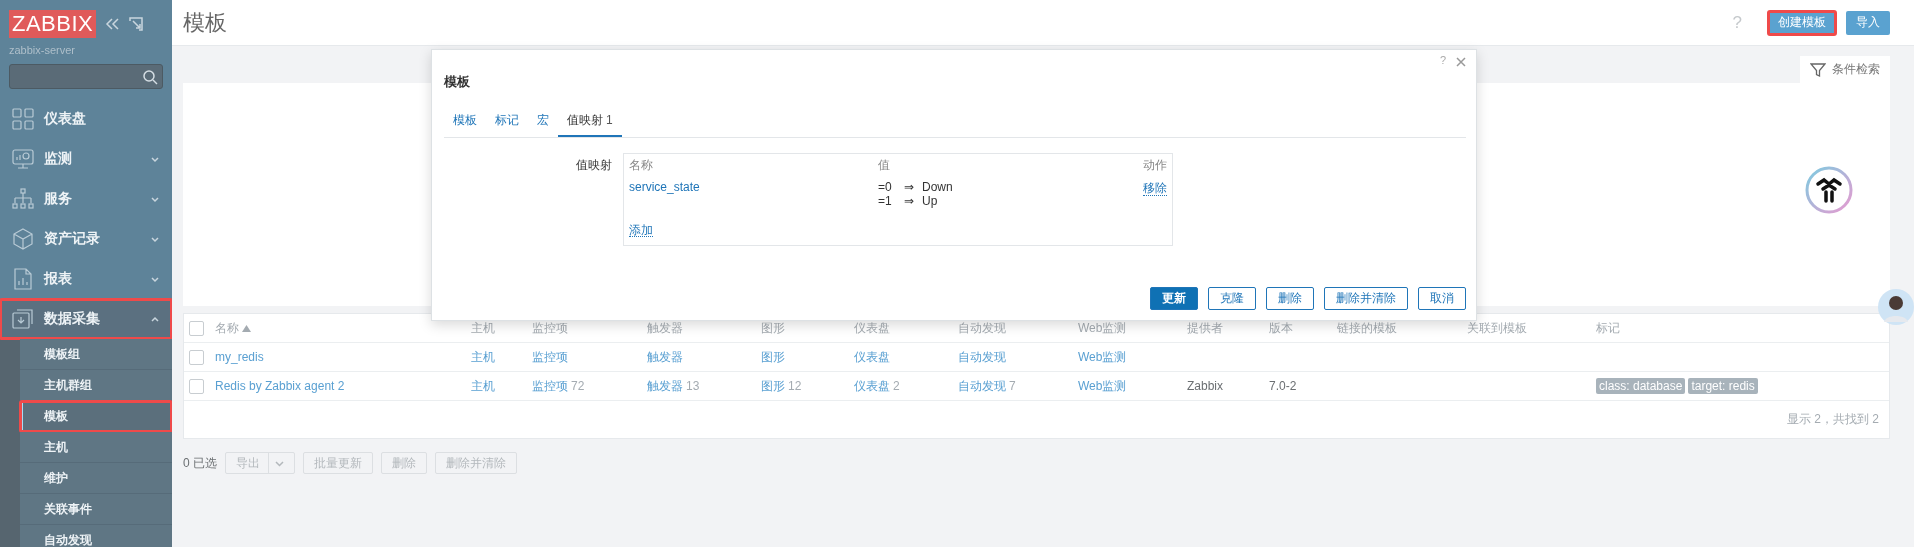  Describe the element at coordinates (590, 122) in the screenshot. I see `dialog-tab: 值映射 1` at that location.